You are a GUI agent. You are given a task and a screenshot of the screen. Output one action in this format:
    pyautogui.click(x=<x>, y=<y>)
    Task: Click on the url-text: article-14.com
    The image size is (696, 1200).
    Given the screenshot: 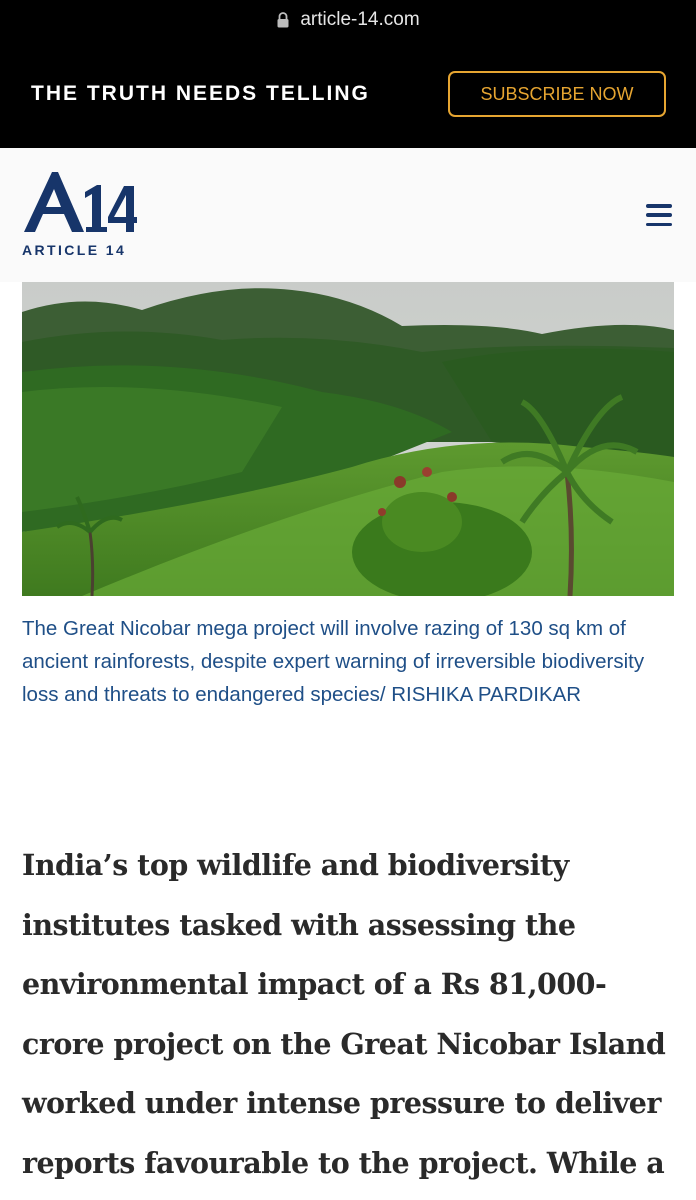 What is the action you would take?
    pyautogui.click(x=360, y=19)
    